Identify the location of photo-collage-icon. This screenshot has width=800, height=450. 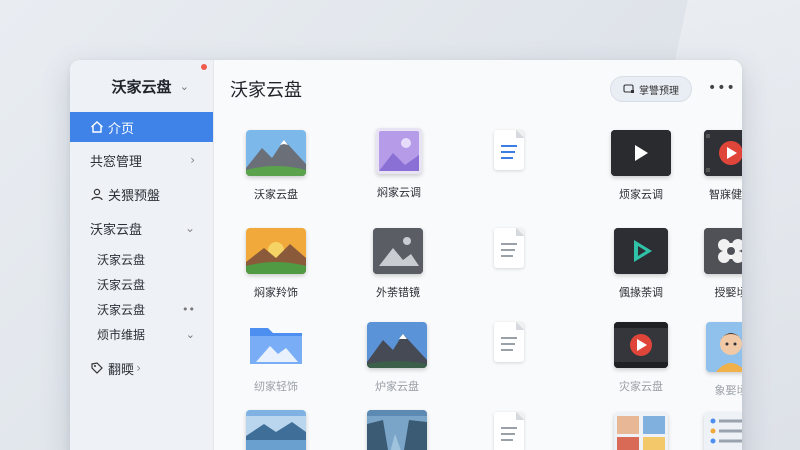
(641, 431).